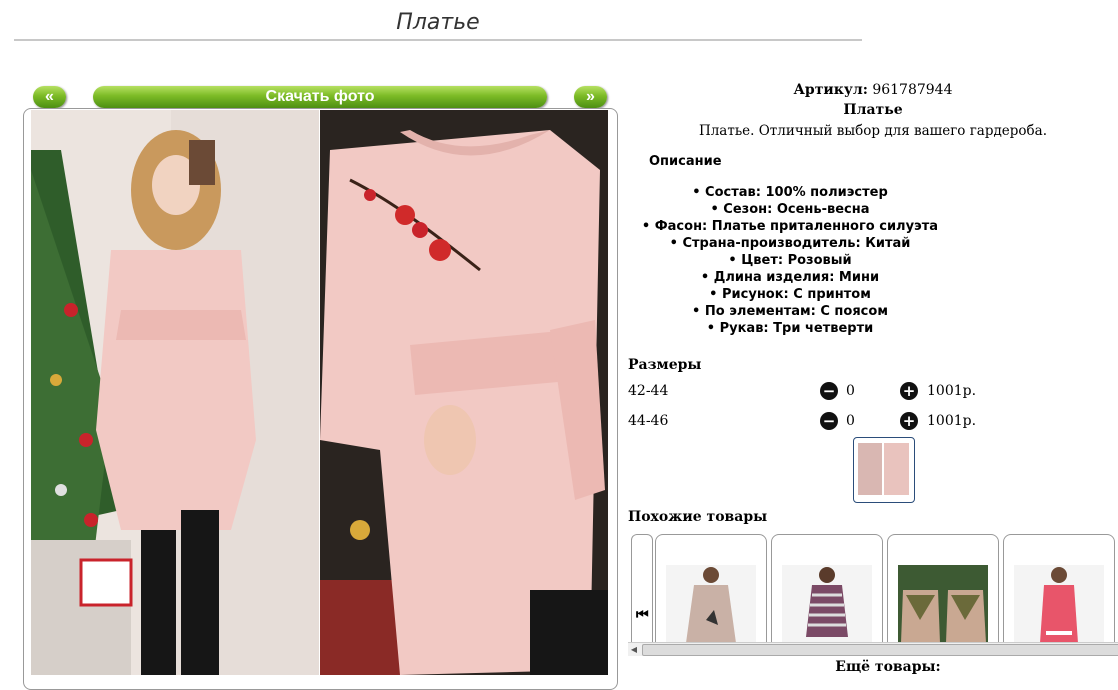 The image size is (1118, 690). Describe the element at coordinates (438, 40) in the screenshot. I see `title-divider` at that location.